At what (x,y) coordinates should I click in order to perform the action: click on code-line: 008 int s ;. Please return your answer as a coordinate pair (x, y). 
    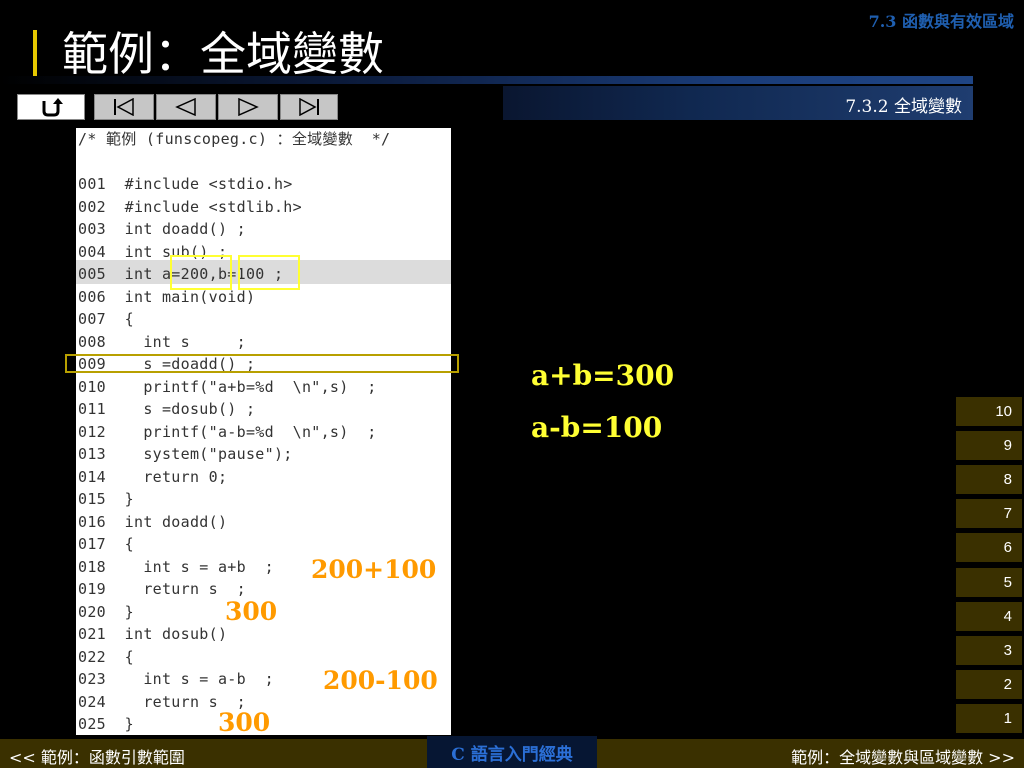
    Looking at the image, I should click on (162, 341).